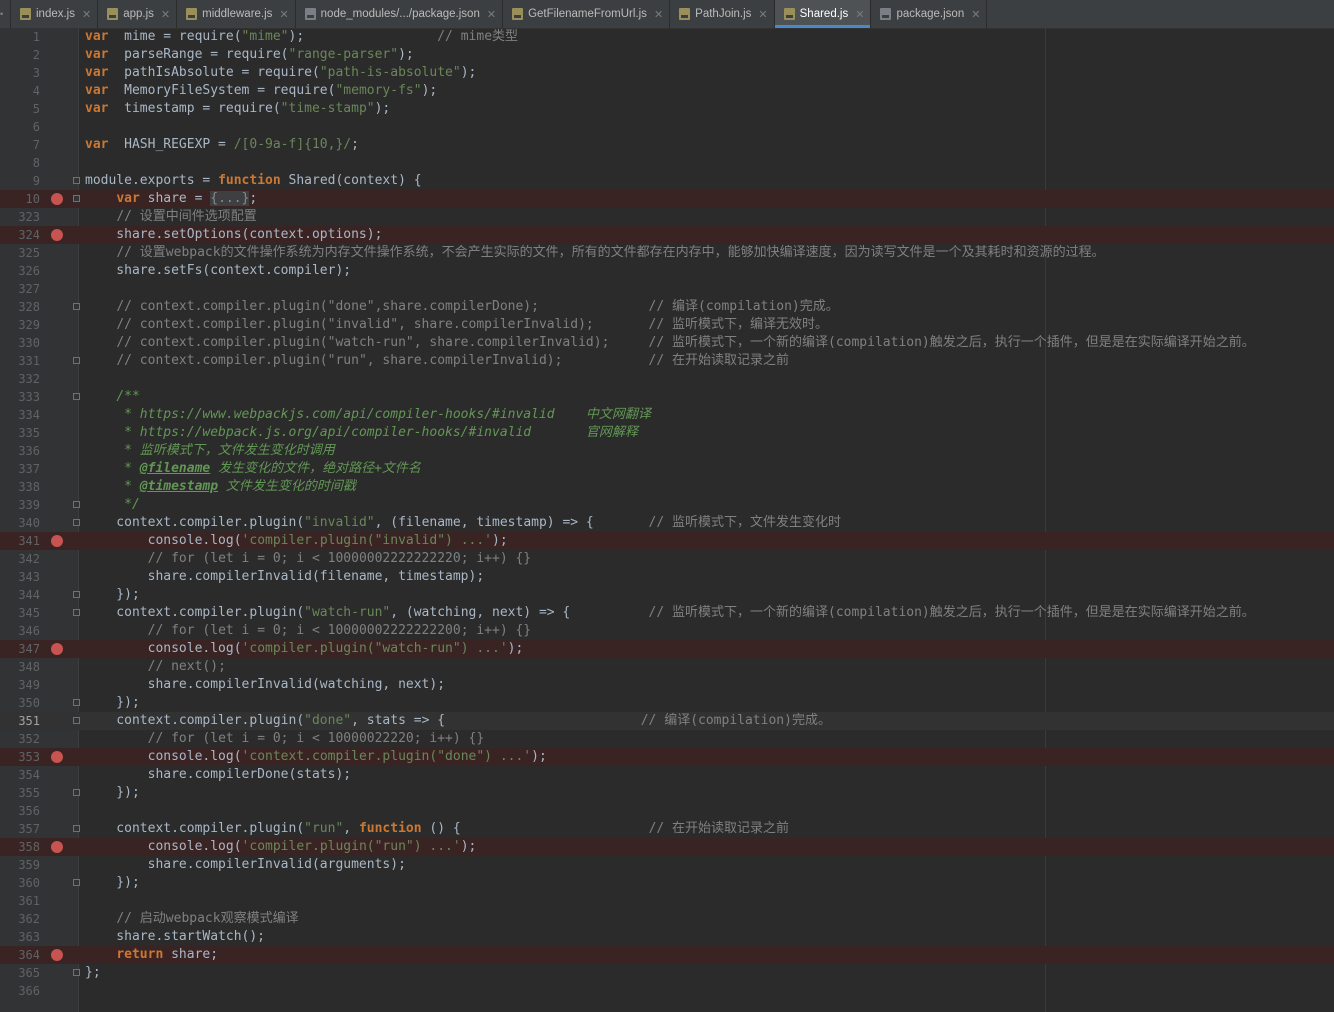 This screenshot has width=1334, height=1012. Describe the element at coordinates (667, 289) in the screenshot. I see `code-line: 327` at that location.